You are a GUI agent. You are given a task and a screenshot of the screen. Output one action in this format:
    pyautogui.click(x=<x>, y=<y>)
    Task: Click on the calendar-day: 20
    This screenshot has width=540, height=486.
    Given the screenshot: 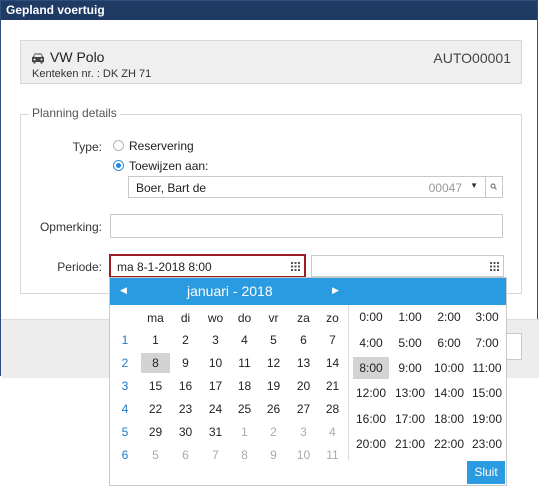 What is the action you would take?
    pyautogui.click(x=303, y=386)
    